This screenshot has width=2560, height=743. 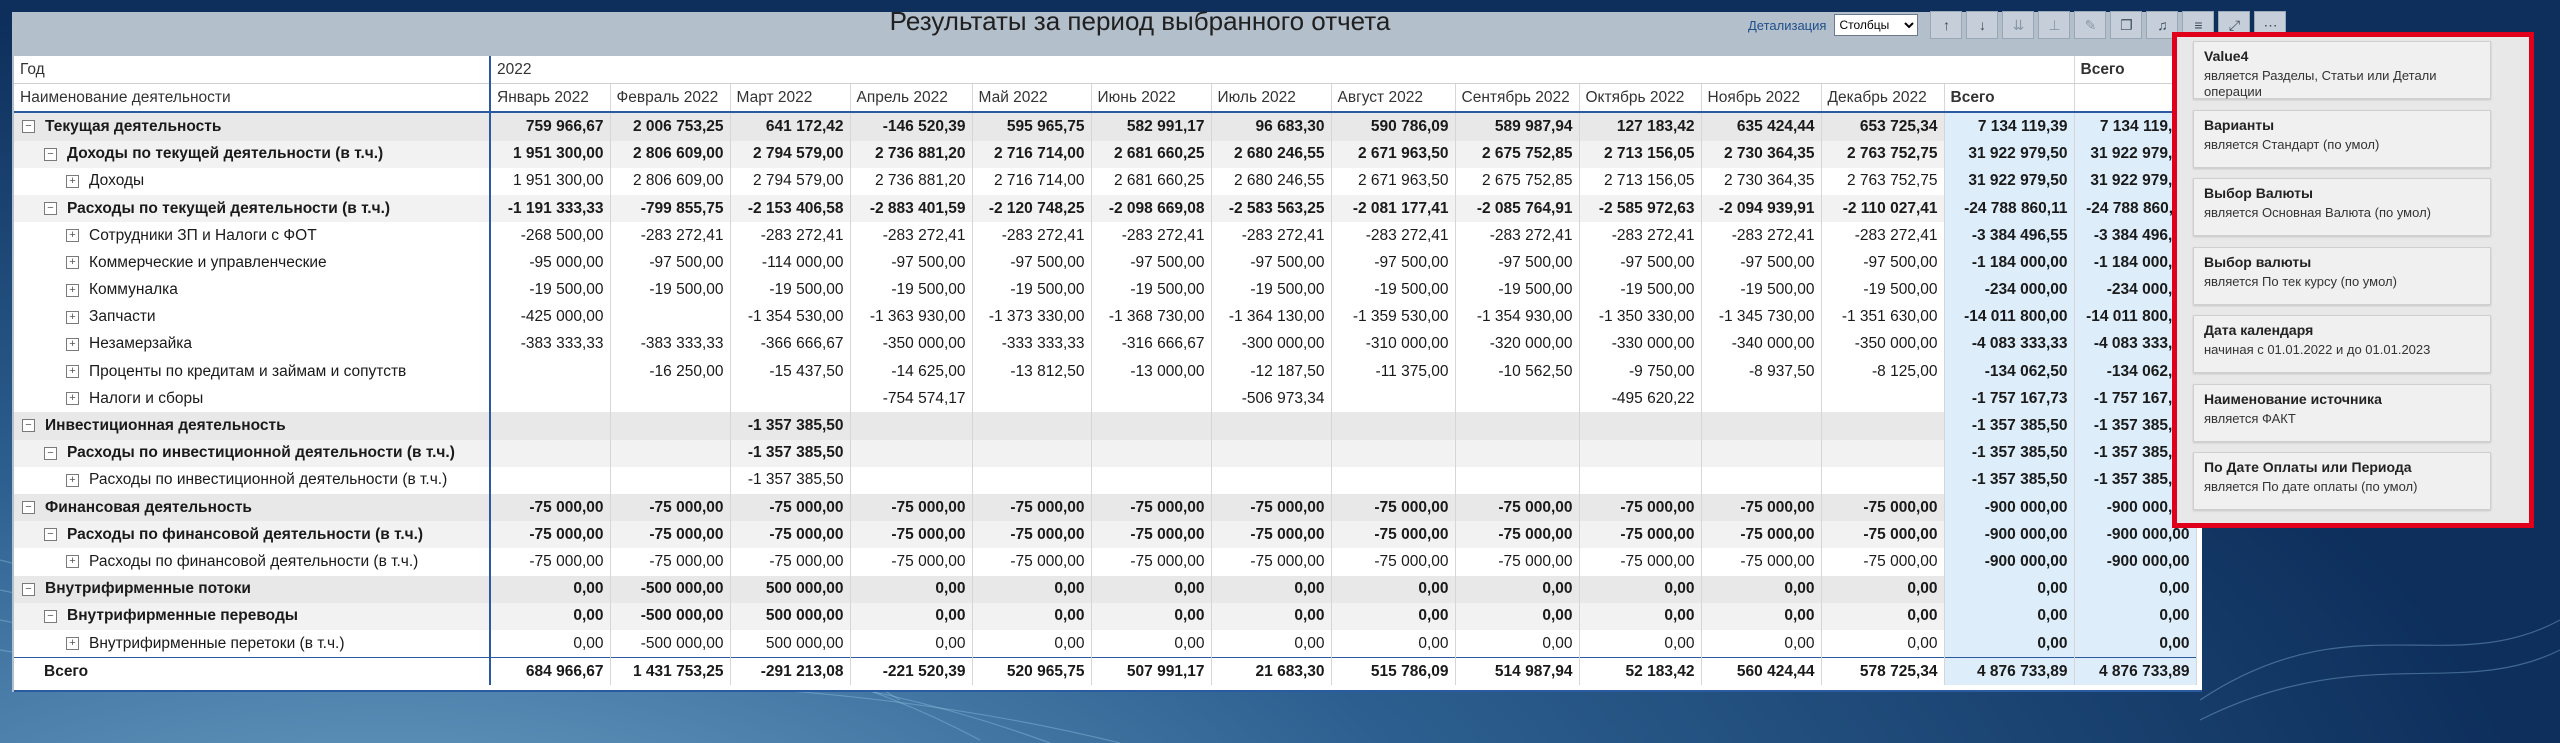 What do you see at coordinates (2009, 426) in the screenshot?
I see `row-total-cell: -1 357 385,50` at bounding box center [2009, 426].